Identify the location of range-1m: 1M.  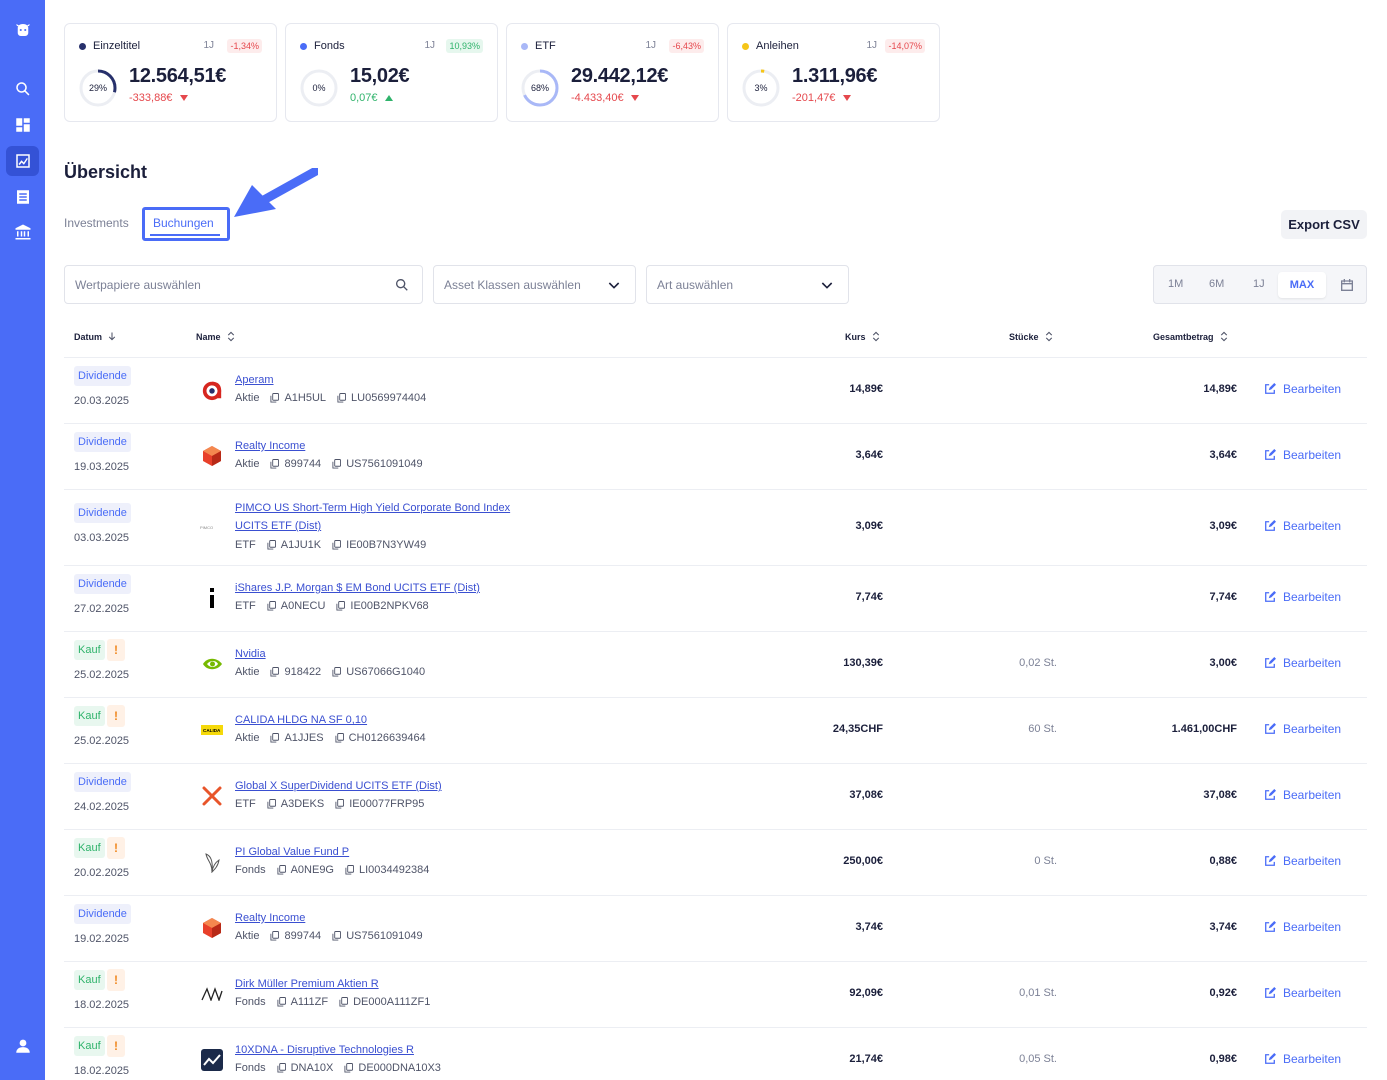
(1175, 284).